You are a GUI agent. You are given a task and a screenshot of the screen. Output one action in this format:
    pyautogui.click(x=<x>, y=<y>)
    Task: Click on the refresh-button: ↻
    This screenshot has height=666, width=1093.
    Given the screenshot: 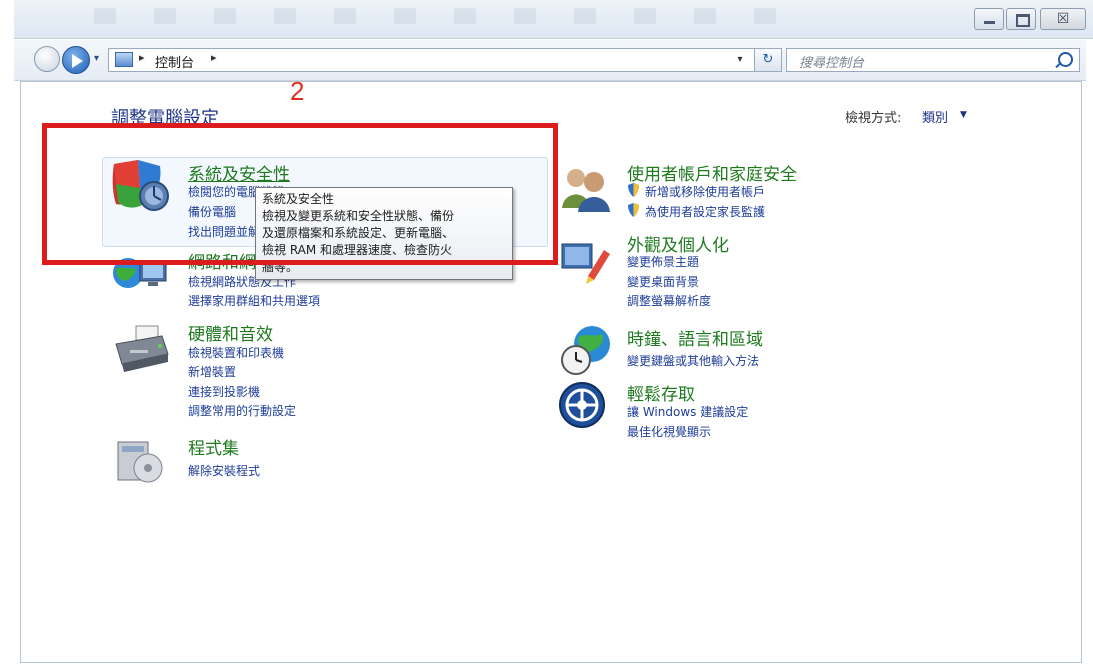 What is the action you would take?
    pyautogui.click(x=768, y=60)
    